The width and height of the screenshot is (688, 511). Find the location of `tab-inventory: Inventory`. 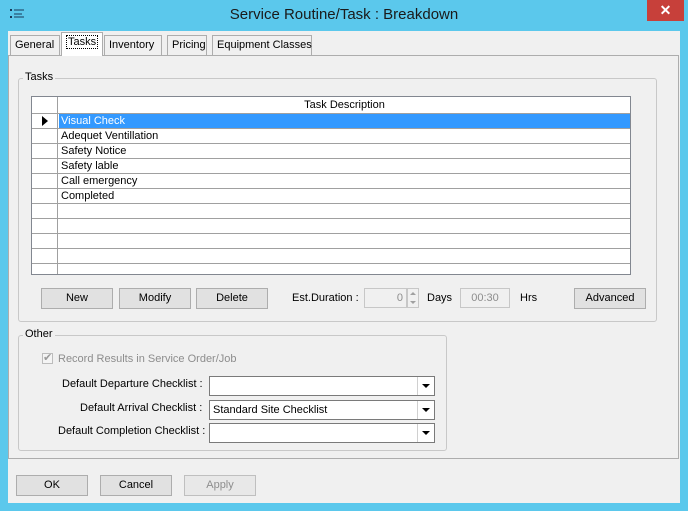

tab-inventory: Inventory is located at coordinates (133, 45).